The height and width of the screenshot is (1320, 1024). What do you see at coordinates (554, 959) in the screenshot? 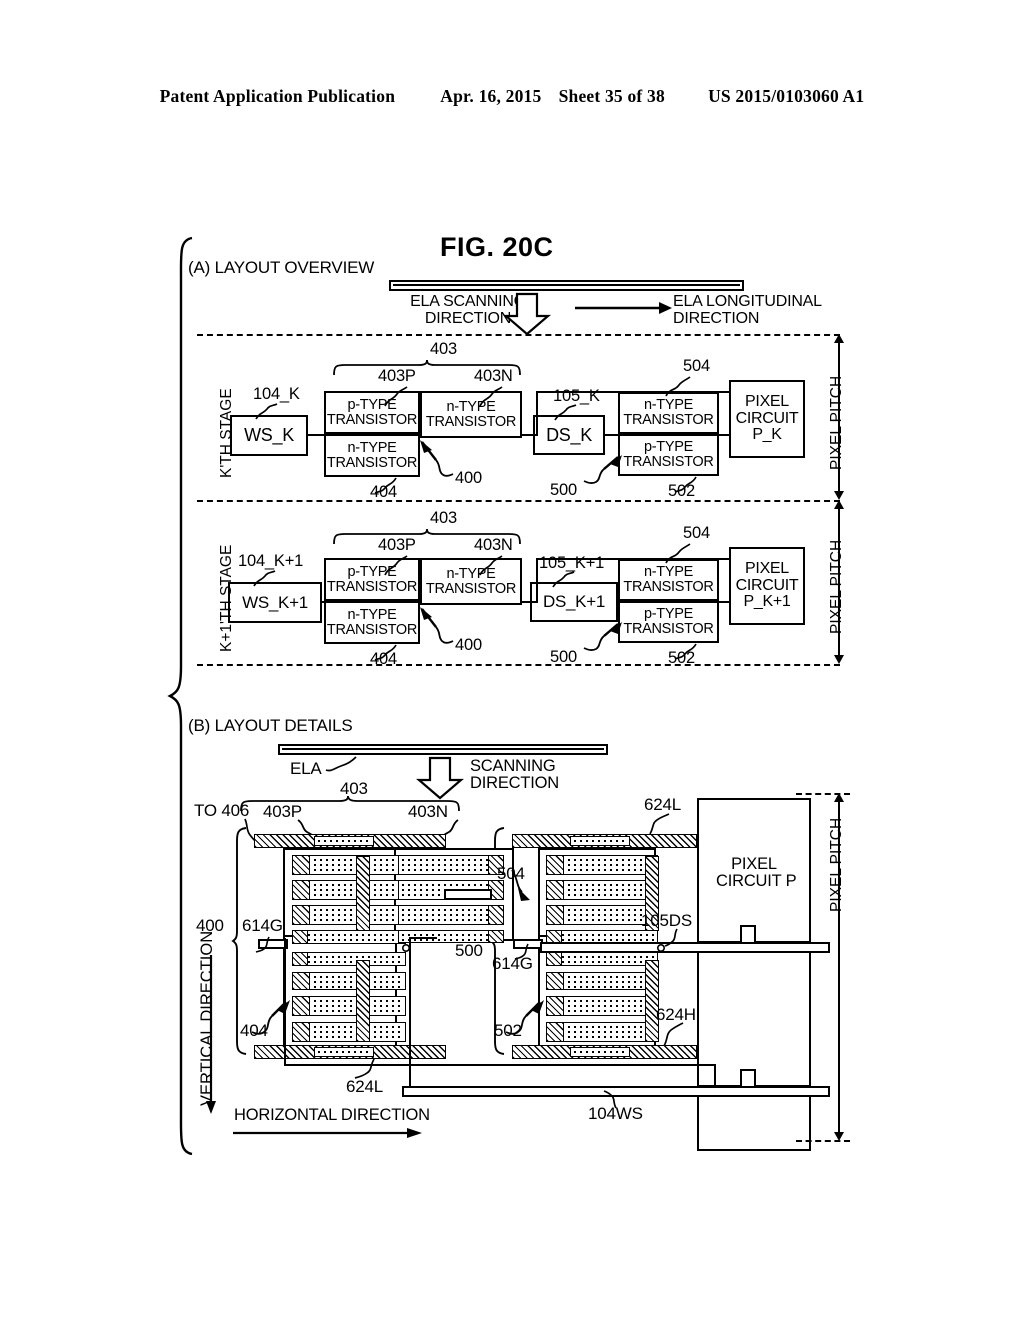
I see `finger-502-1-tap` at bounding box center [554, 959].